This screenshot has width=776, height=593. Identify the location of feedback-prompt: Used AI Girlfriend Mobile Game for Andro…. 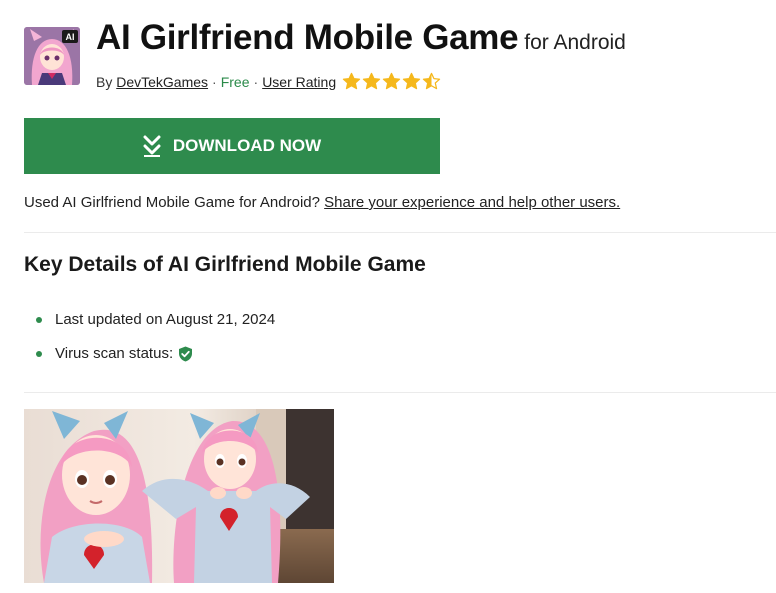
(172, 202).